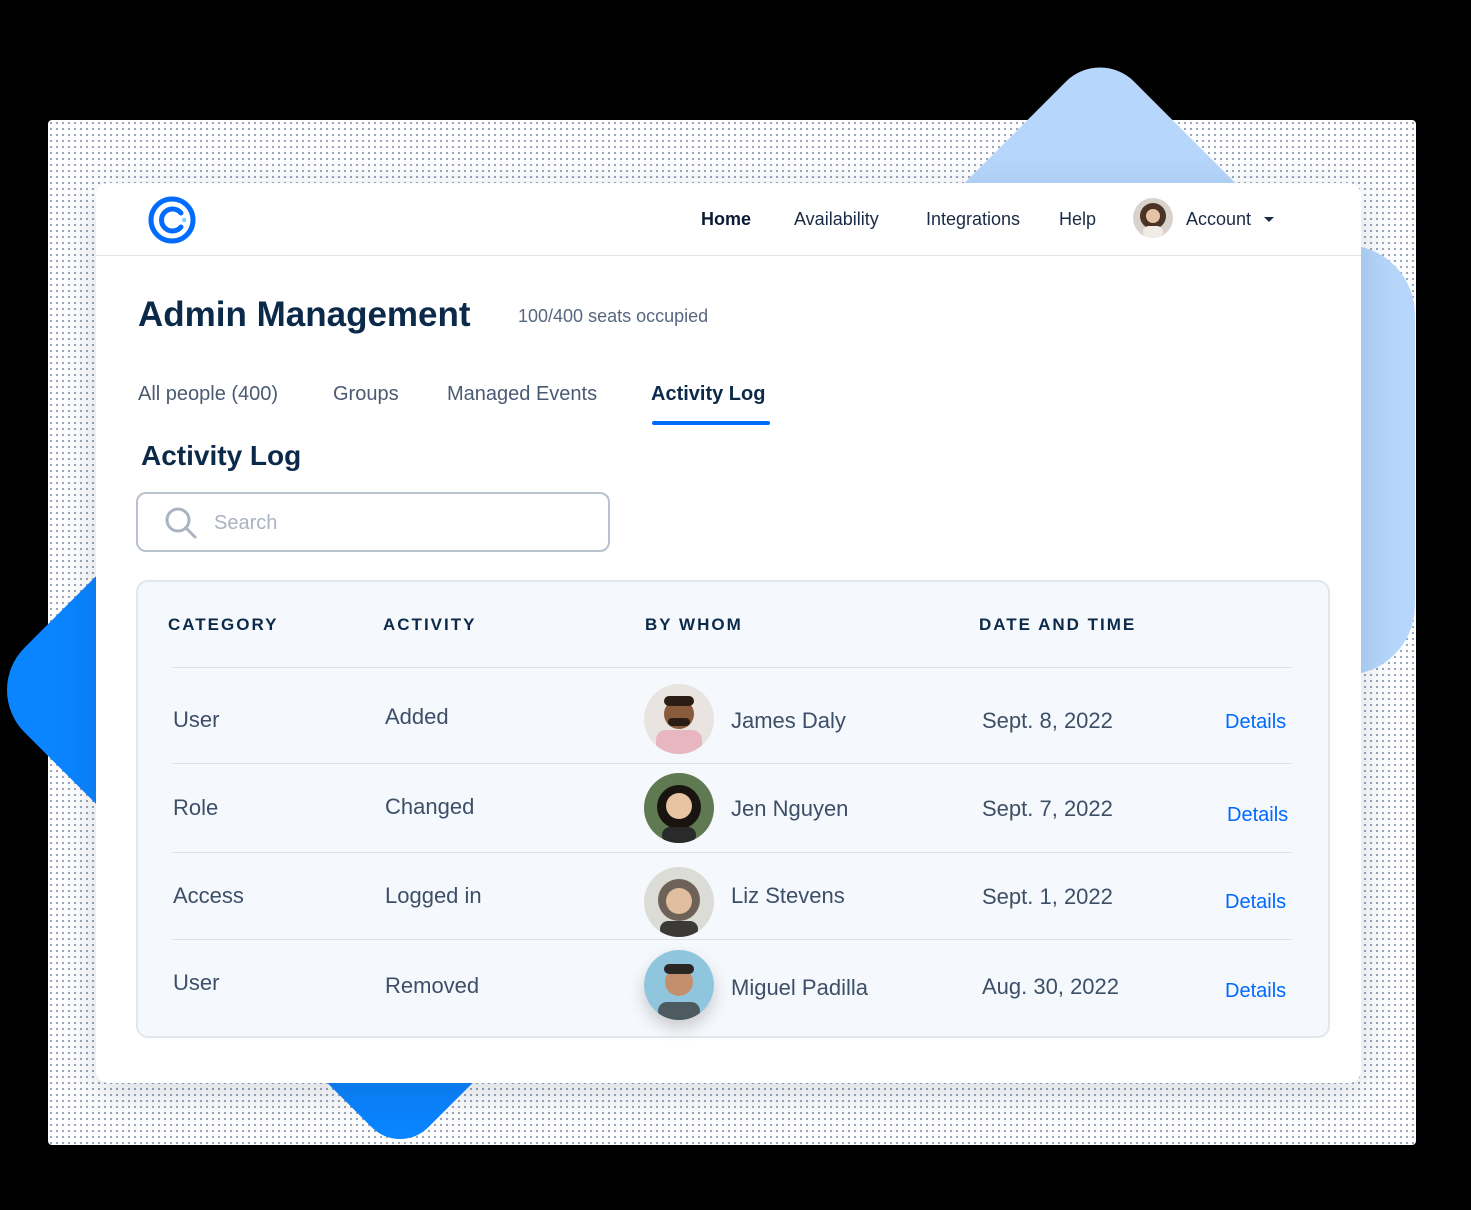 Image resolution: width=1471 pixels, height=1210 pixels. What do you see at coordinates (711, 423) in the screenshot?
I see `active-tab-indicator` at bounding box center [711, 423].